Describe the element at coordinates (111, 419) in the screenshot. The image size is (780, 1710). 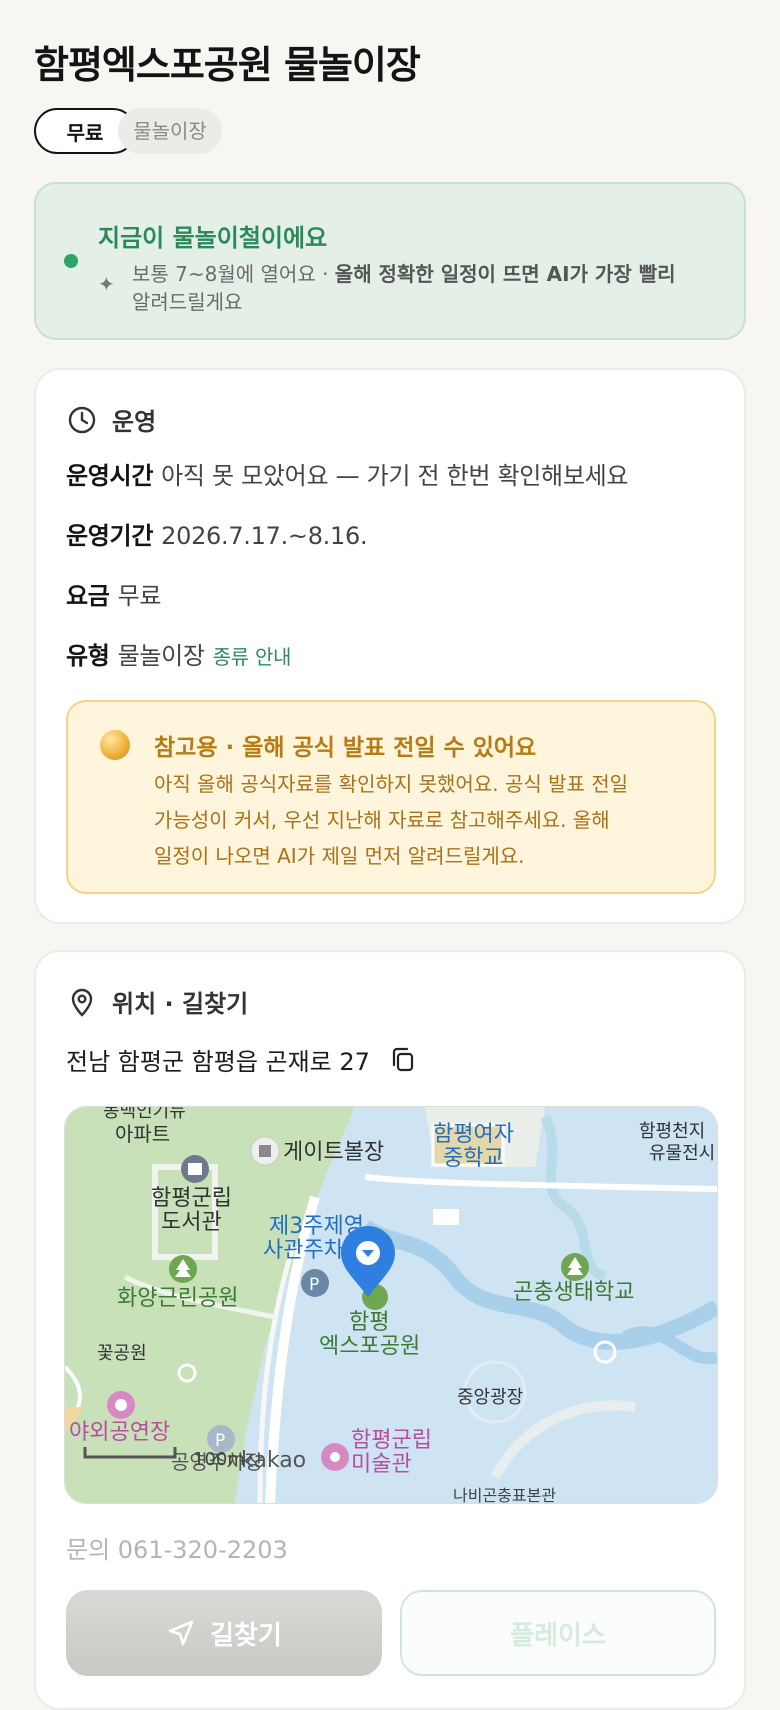
I see `operation-heading: 운영` at that location.